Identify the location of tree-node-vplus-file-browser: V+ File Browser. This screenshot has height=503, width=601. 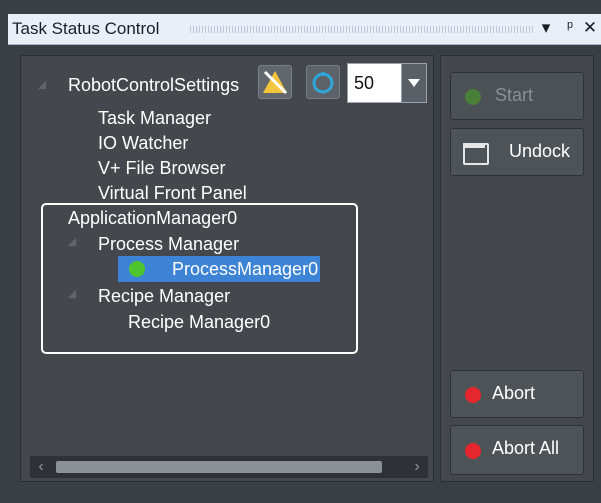
(162, 168).